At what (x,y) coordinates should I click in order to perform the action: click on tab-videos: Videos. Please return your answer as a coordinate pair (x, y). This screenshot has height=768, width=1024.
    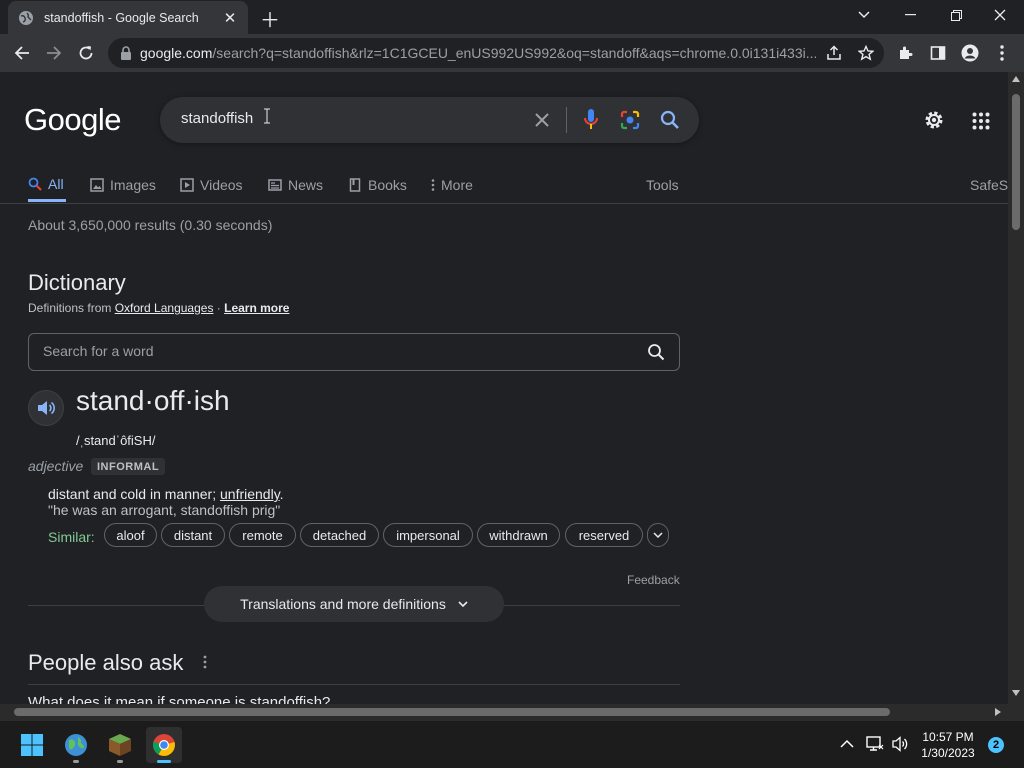
    Looking at the image, I should click on (211, 185).